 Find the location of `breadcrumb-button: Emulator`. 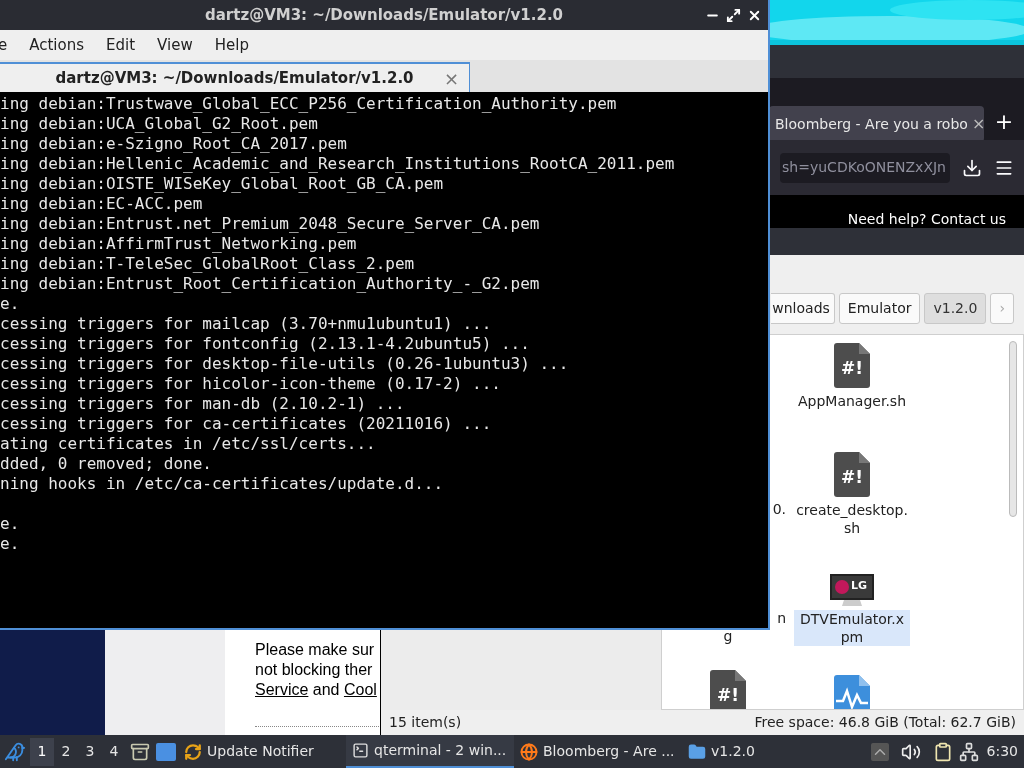

breadcrumb-button: Emulator is located at coordinates (879, 308).